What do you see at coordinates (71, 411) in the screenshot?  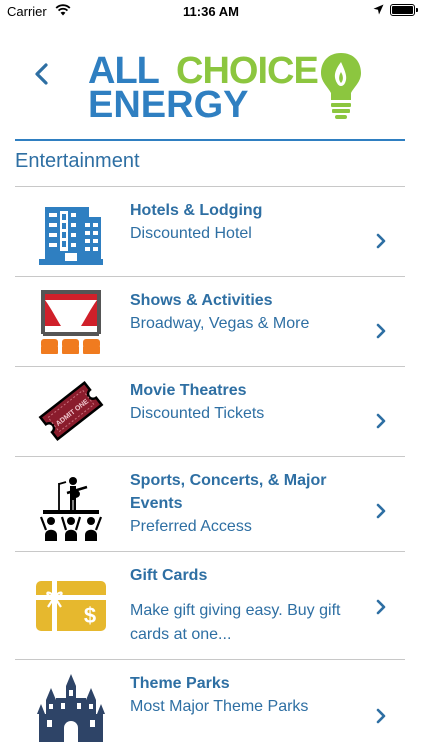 I see `movie-ticket-icon: ADMIT ONE` at bounding box center [71, 411].